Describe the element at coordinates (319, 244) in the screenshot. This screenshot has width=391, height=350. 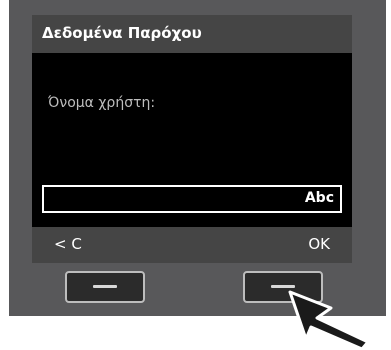
I see `softkey-right-label: OK` at that location.